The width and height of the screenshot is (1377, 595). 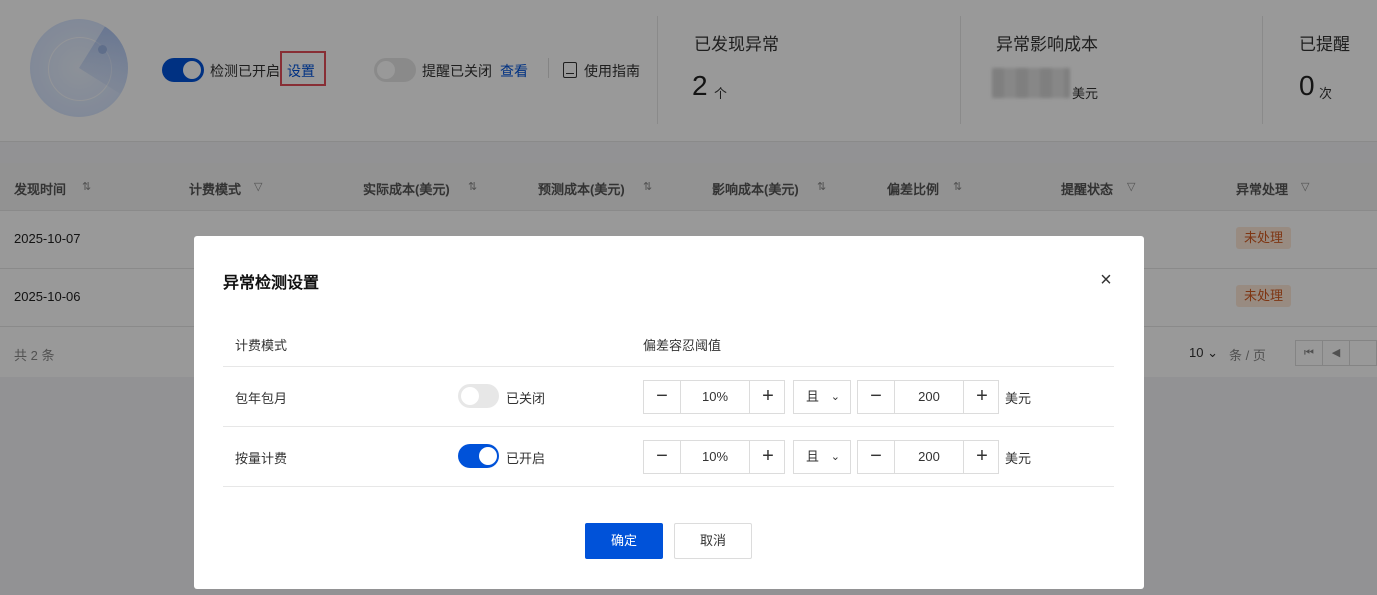 What do you see at coordinates (271, 283) in the screenshot?
I see `dialog-title: 异常检测设置` at bounding box center [271, 283].